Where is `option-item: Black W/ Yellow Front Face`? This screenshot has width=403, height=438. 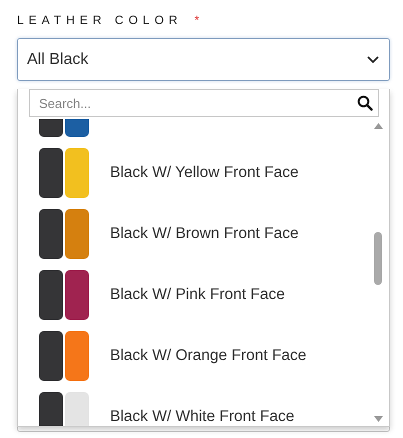 option-item: Black W/ Yellow Front Face is located at coordinates (194, 172).